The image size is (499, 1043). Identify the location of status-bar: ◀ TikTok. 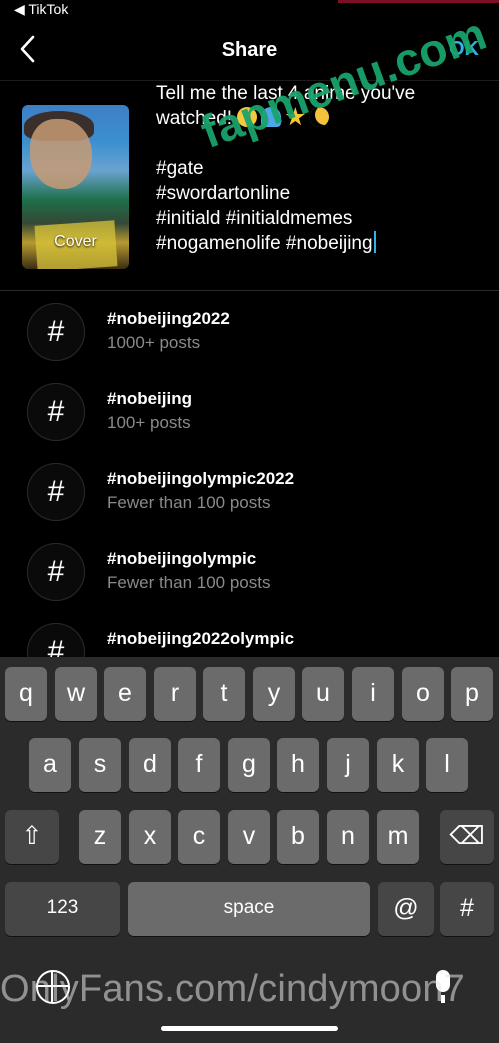
(249, 11).